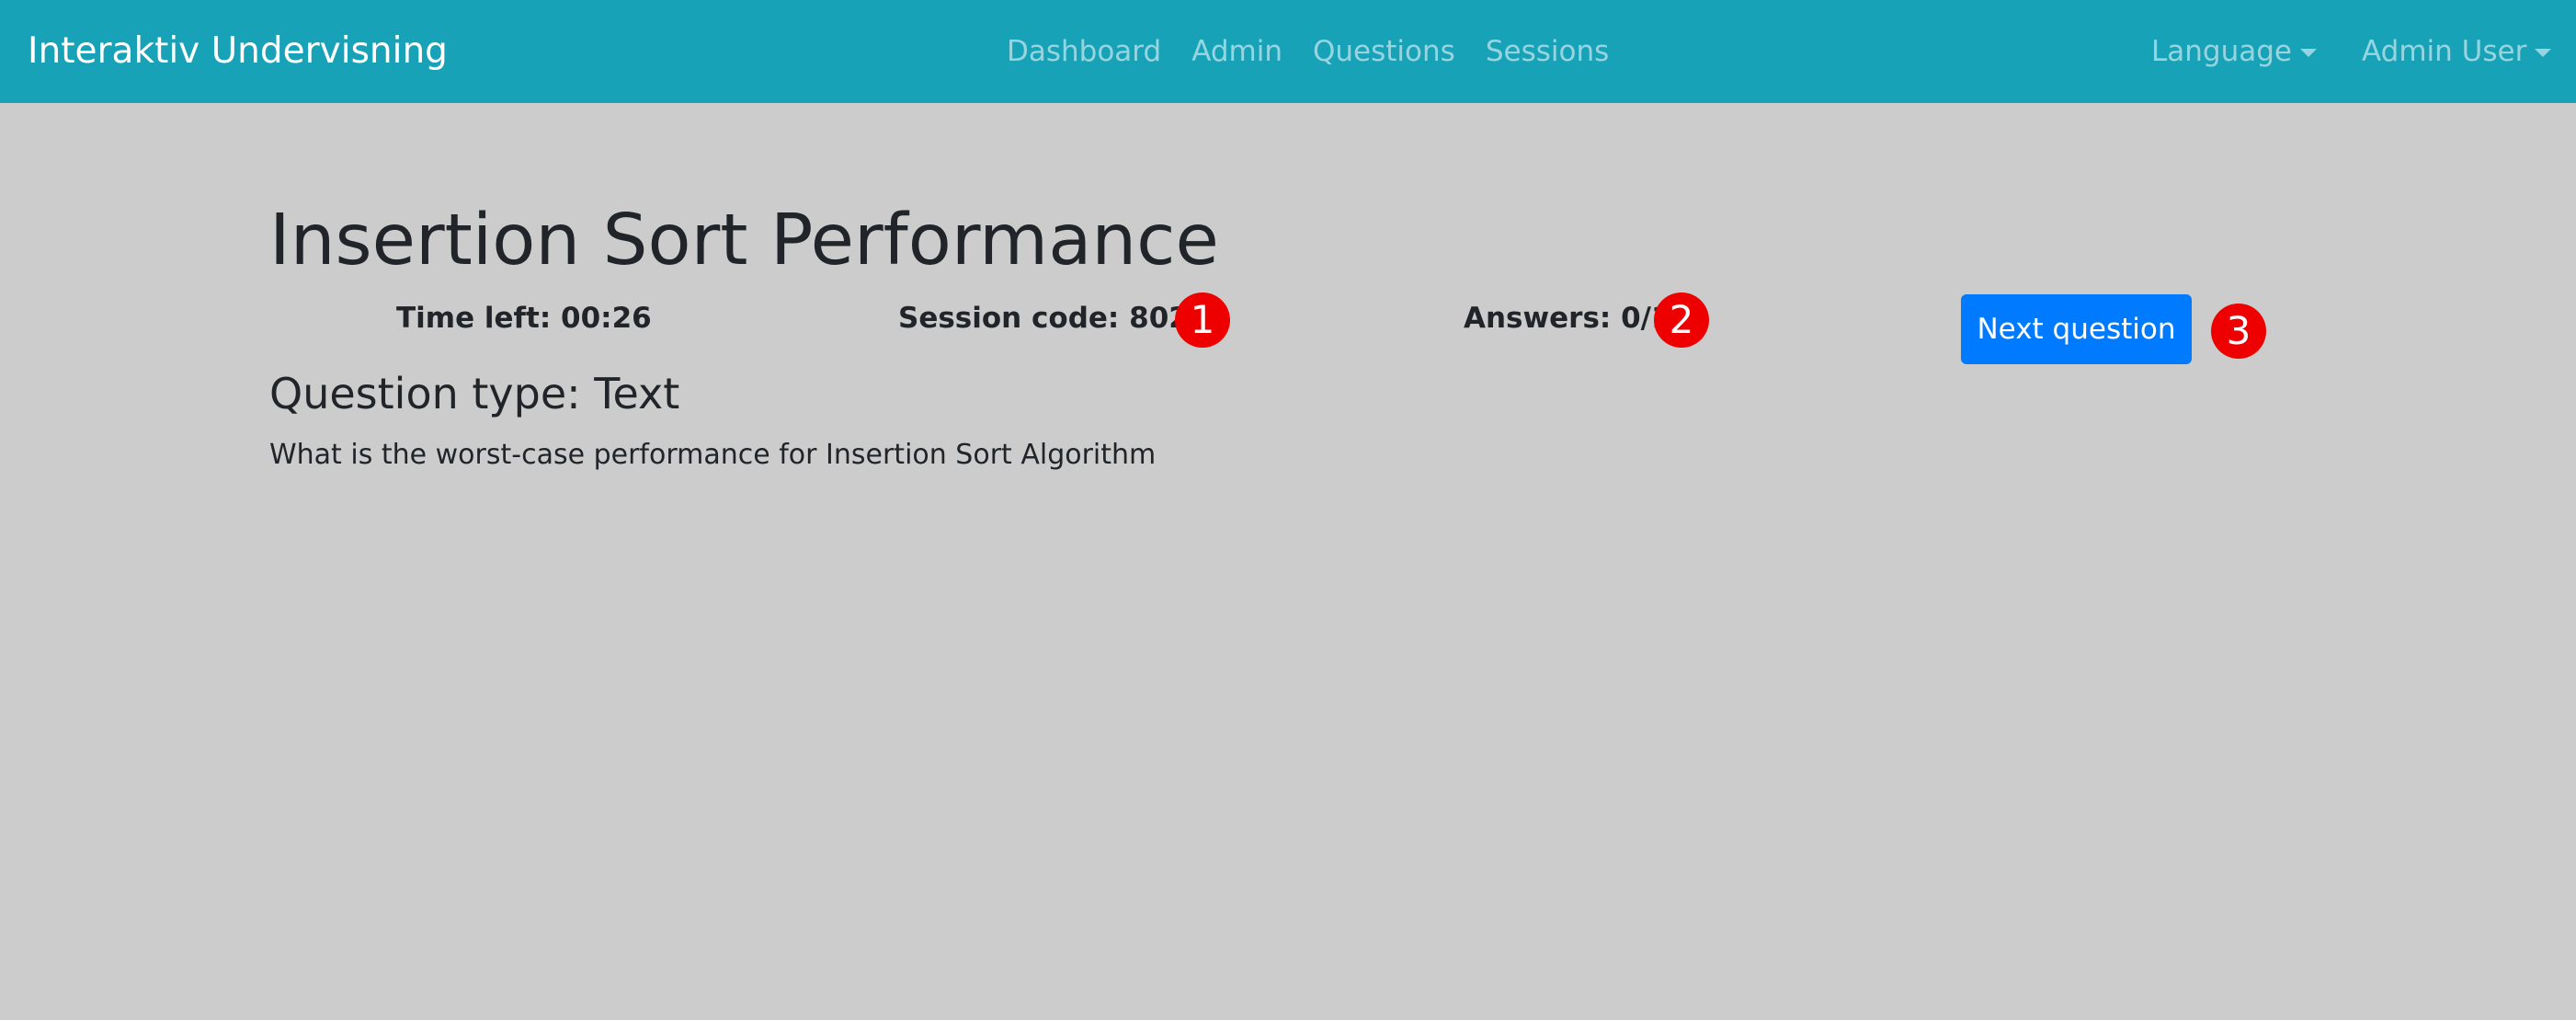  Describe the element at coordinates (2444, 51) in the screenshot. I see `user-label: Admin User` at that location.